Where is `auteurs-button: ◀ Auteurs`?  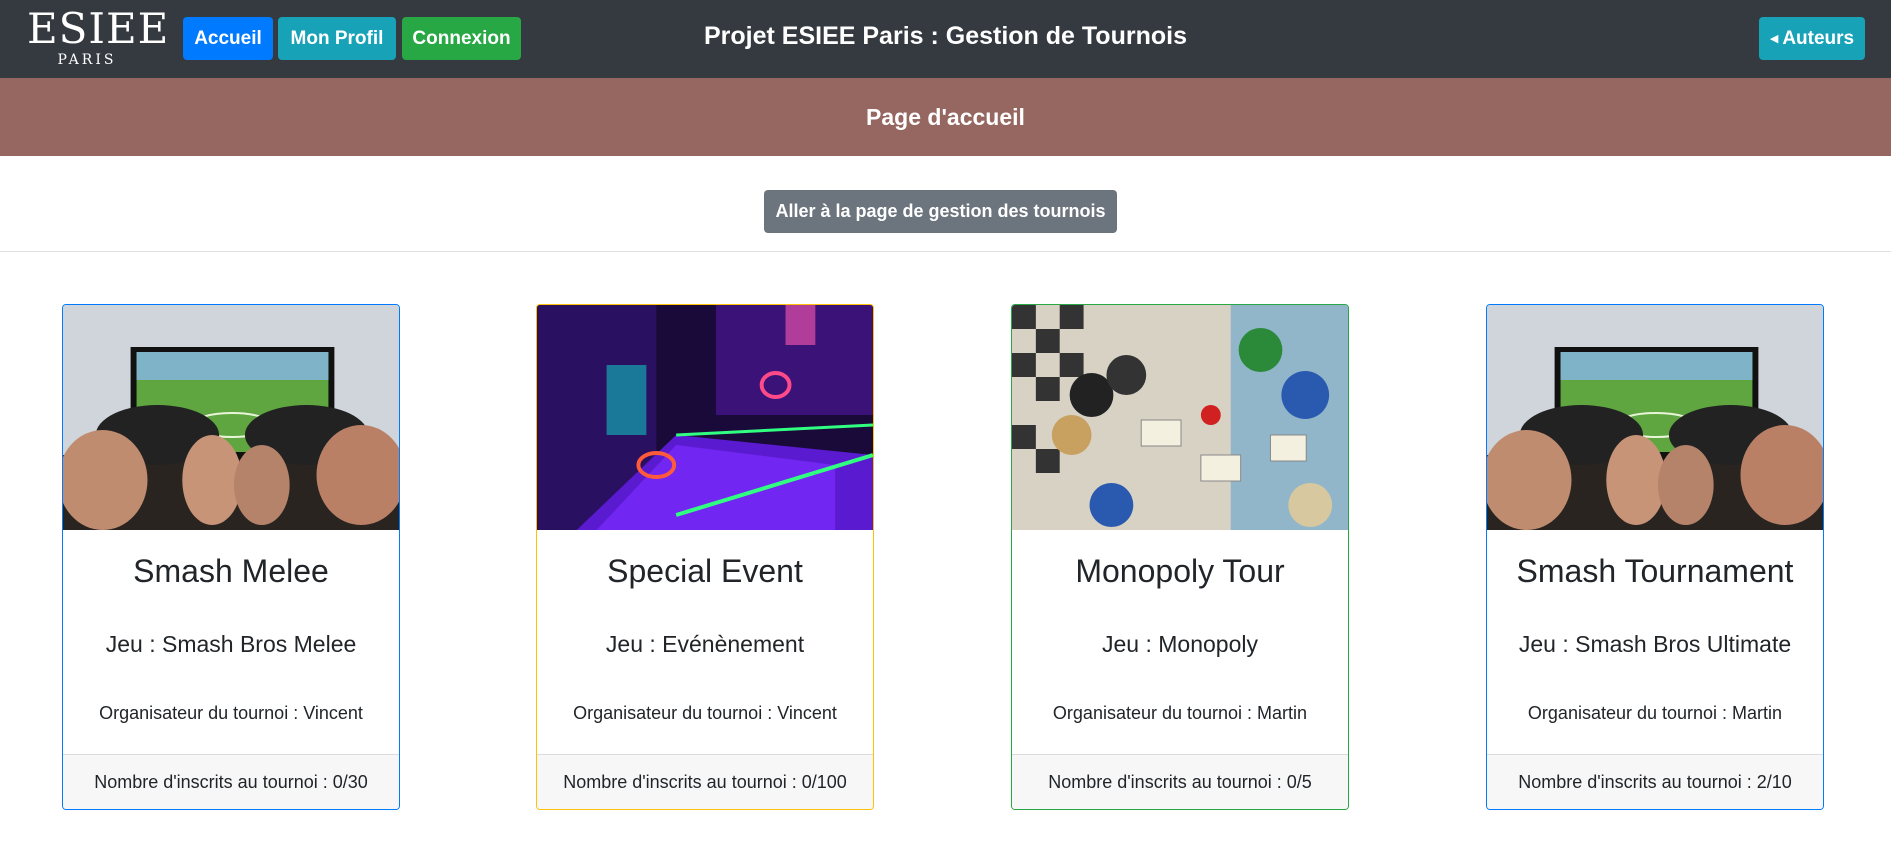 auteurs-button: ◀ Auteurs is located at coordinates (1812, 38).